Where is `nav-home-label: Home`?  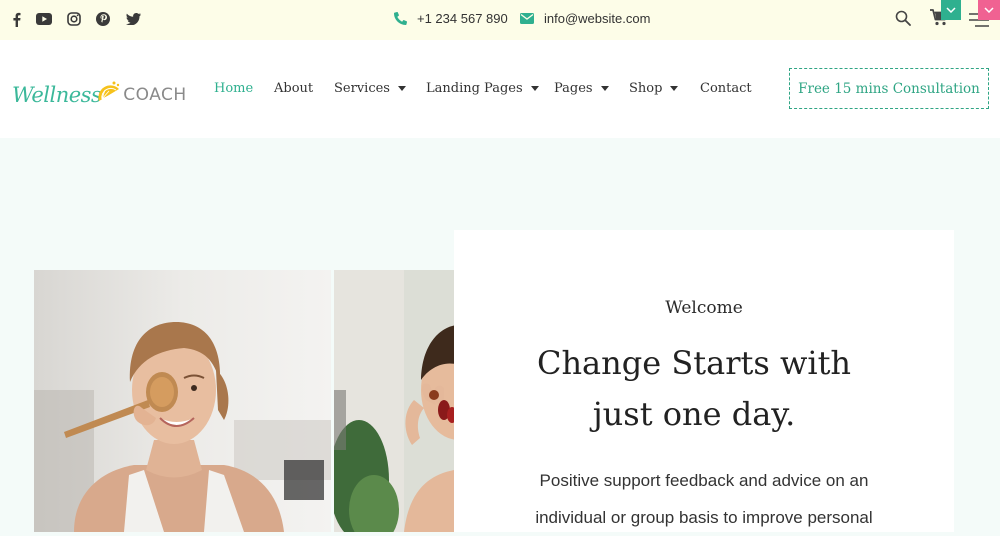 nav-home-label: Home is located at coordinates (234, 88).